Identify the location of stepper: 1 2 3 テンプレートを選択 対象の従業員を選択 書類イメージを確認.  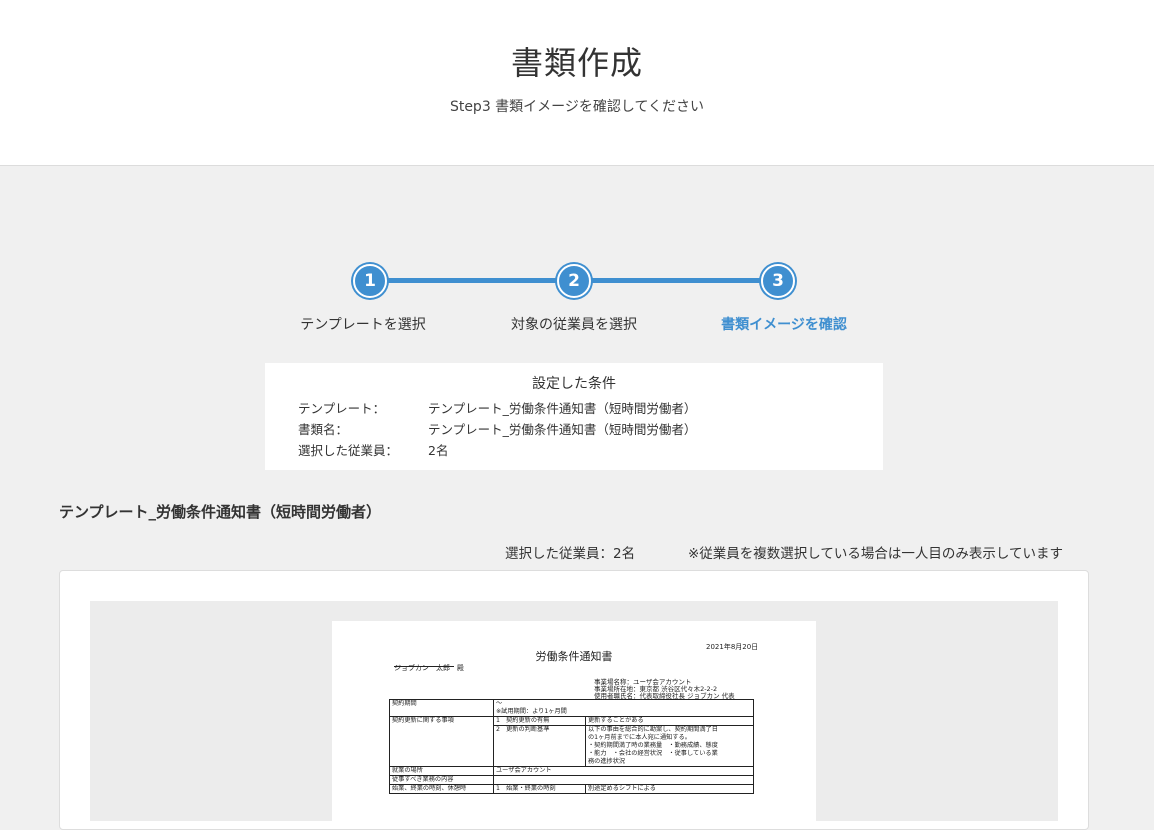
(577, 302).